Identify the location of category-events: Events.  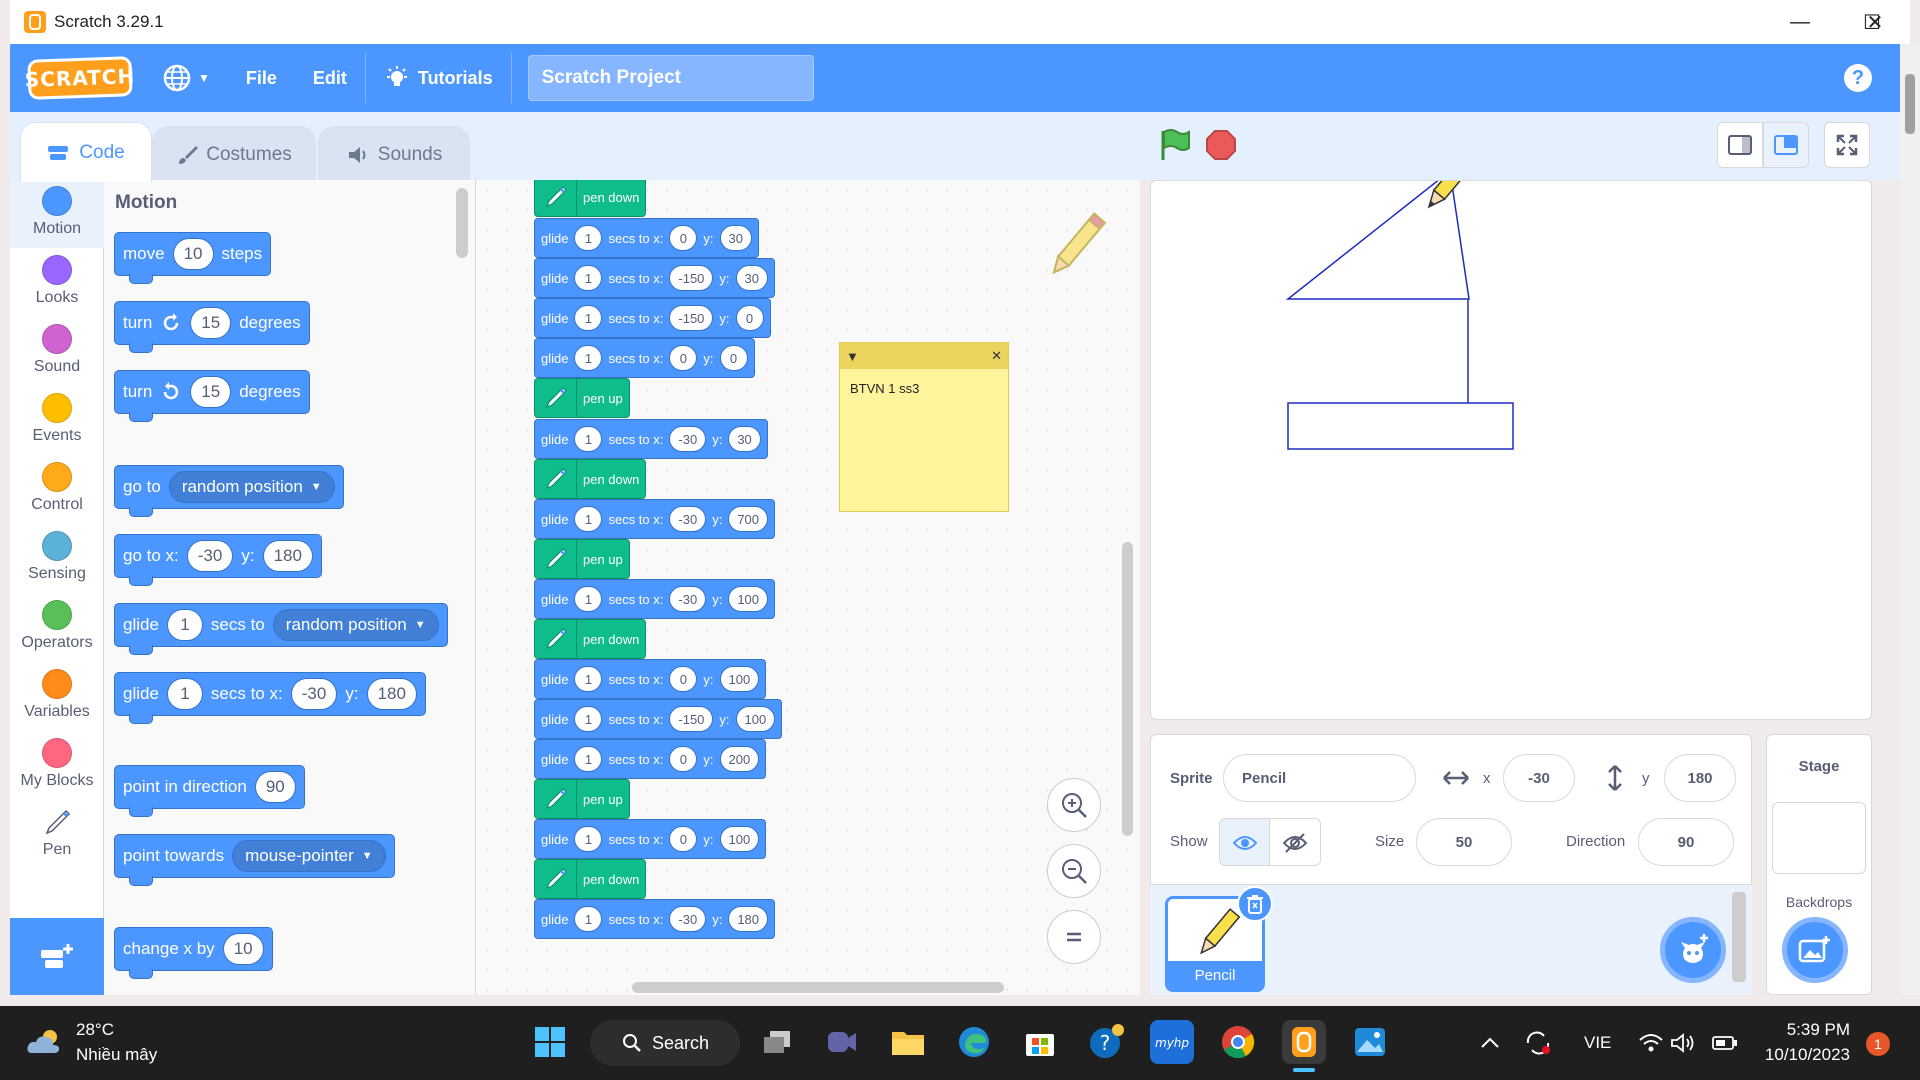
(57, 421).